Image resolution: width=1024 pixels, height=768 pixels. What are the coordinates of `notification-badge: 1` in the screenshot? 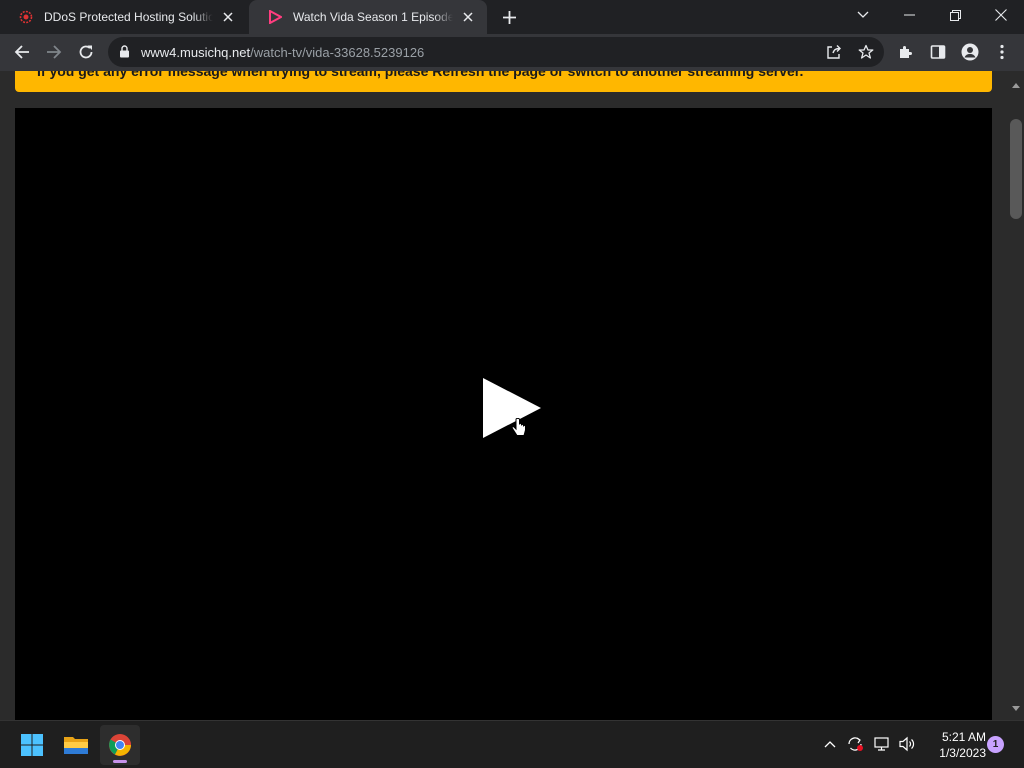 It's located at (995, 744).